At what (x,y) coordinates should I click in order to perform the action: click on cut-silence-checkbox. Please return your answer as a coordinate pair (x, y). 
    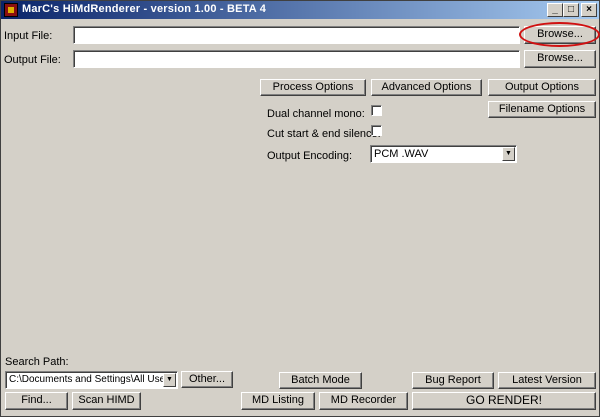
    Looking at the image, I should click on (376, 130).